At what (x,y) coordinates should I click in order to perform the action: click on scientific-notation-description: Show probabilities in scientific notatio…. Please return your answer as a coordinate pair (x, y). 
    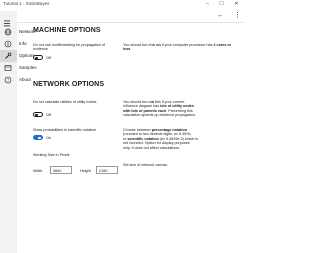
    Looking at the image, I should click on (65, 130).